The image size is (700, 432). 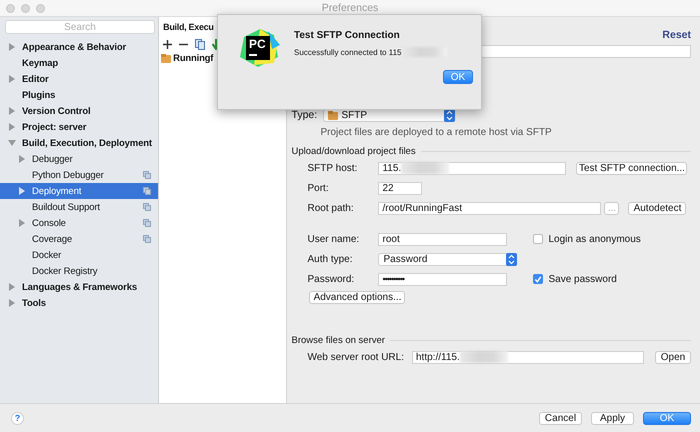 What do you see at coordinates (200, 44) in the screenshot?
I see `copy-icon` at bounding box center [200, 44].